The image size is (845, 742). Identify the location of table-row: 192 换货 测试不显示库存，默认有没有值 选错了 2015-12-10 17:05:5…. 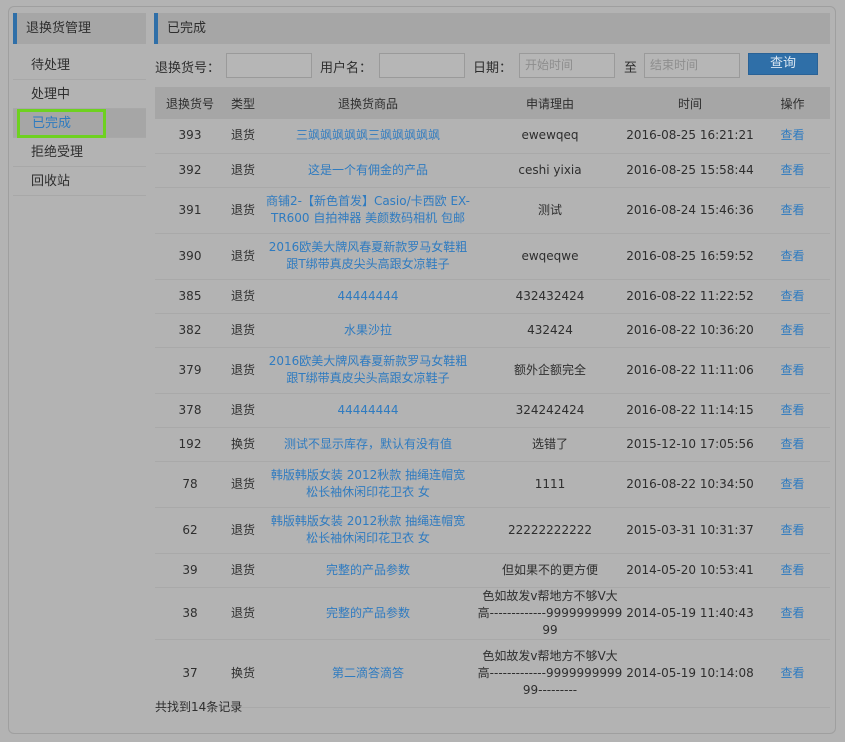
(492, 444).